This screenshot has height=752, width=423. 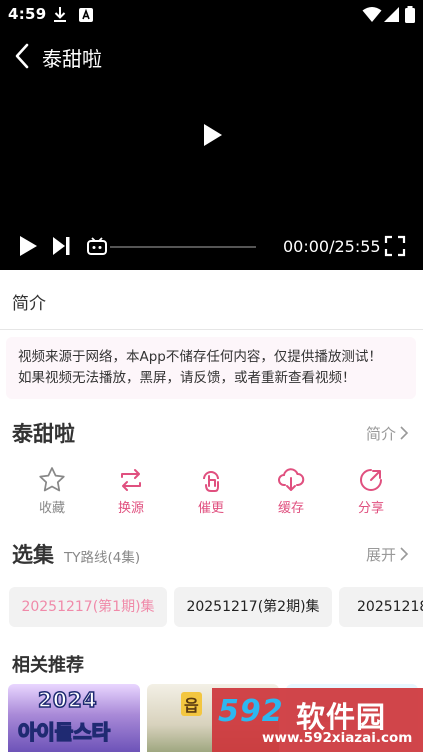 What do you see at coordinates (381, 607) in the screenshot?
I see `episode-item: 20251218` at bounding box center [381, 607].